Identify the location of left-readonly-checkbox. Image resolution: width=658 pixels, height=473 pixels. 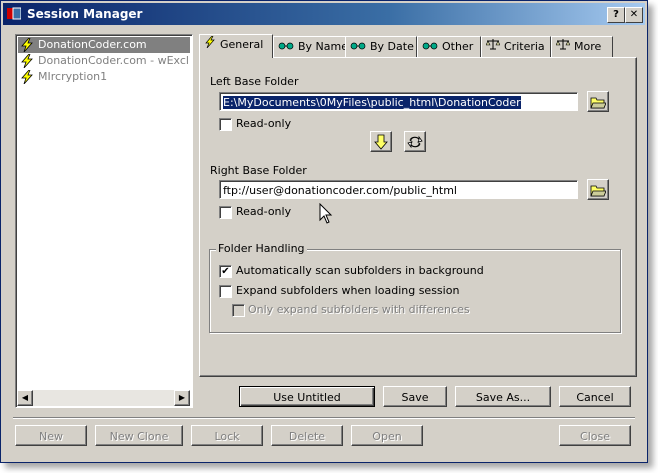
(225, 124).